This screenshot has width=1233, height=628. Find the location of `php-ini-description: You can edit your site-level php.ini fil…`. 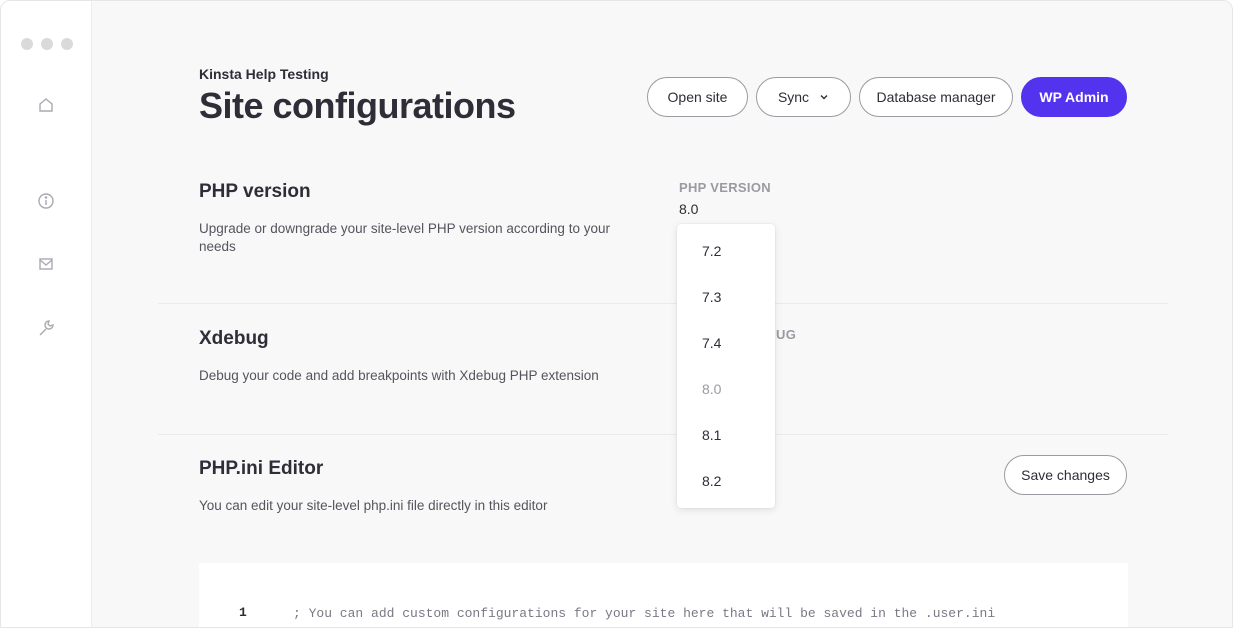

php-ini-description: You can edit your site-level php.ini fil… is located at coordinates (373, 505).